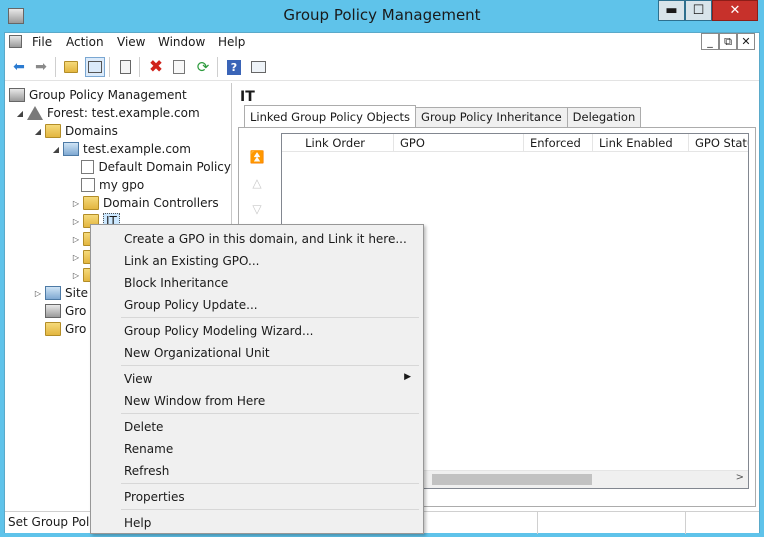 The width and height of the screenshot is (764, 537). Describe the element at coordinates (338, 143) in the screenshot. I see `column-link-order: Link Order` at that location.